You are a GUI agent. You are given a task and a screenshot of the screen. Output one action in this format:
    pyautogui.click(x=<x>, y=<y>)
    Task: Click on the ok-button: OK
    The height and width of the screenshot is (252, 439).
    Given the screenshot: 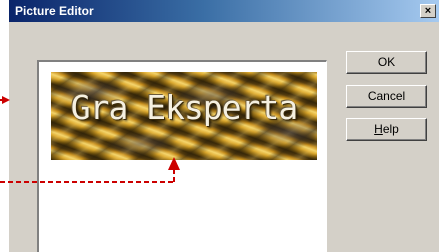 What is the action you would take?
    pyautogui.click(x=386, y=62)
    